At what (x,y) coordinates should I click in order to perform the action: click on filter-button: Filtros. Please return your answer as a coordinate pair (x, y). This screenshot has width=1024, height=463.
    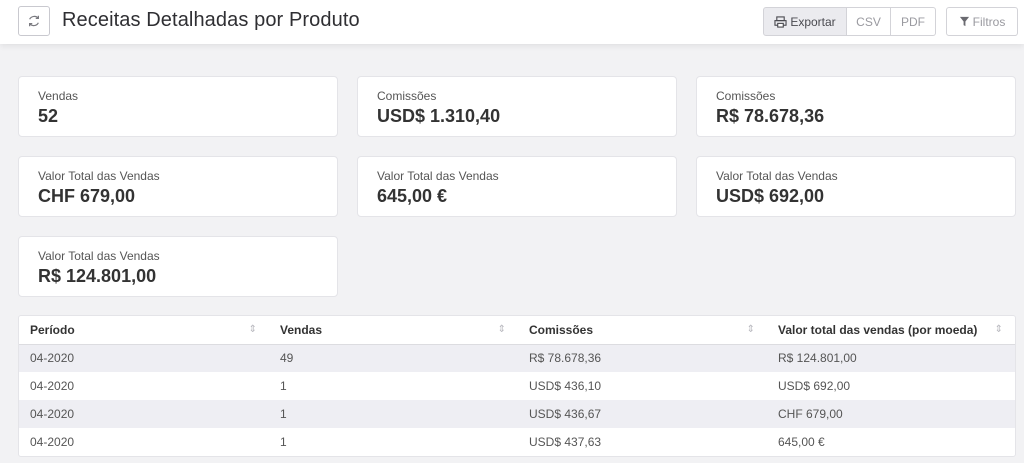
    Looking at the image, I should click on (982, 21).